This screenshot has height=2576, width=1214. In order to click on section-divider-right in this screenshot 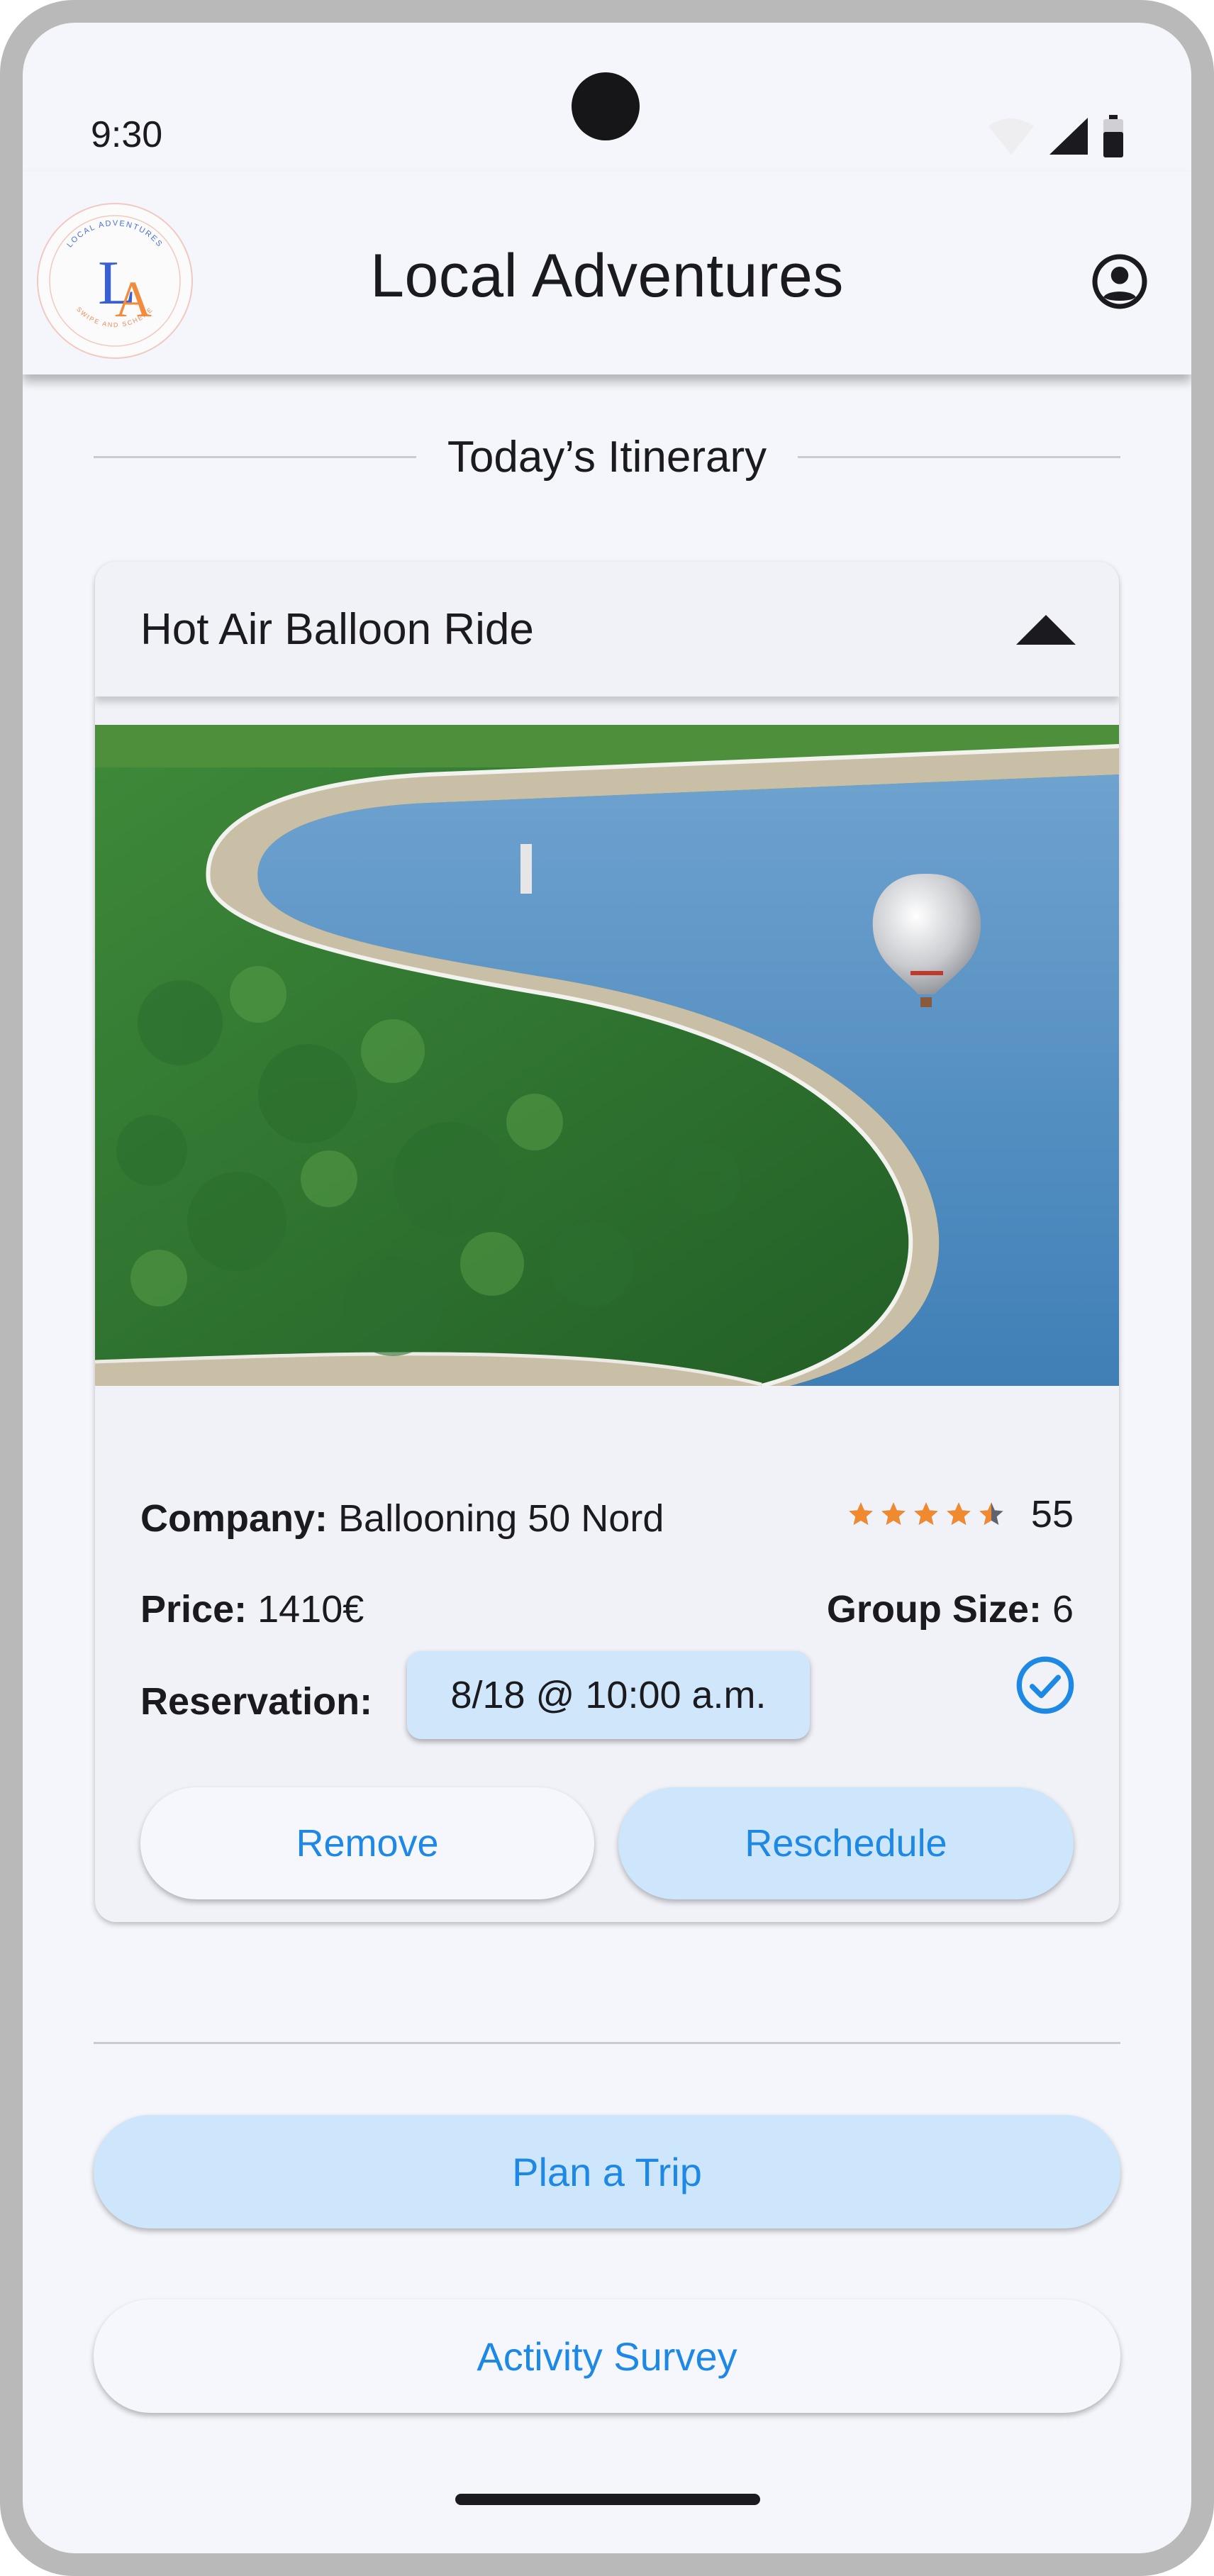, I will do `click(960, 456)`.